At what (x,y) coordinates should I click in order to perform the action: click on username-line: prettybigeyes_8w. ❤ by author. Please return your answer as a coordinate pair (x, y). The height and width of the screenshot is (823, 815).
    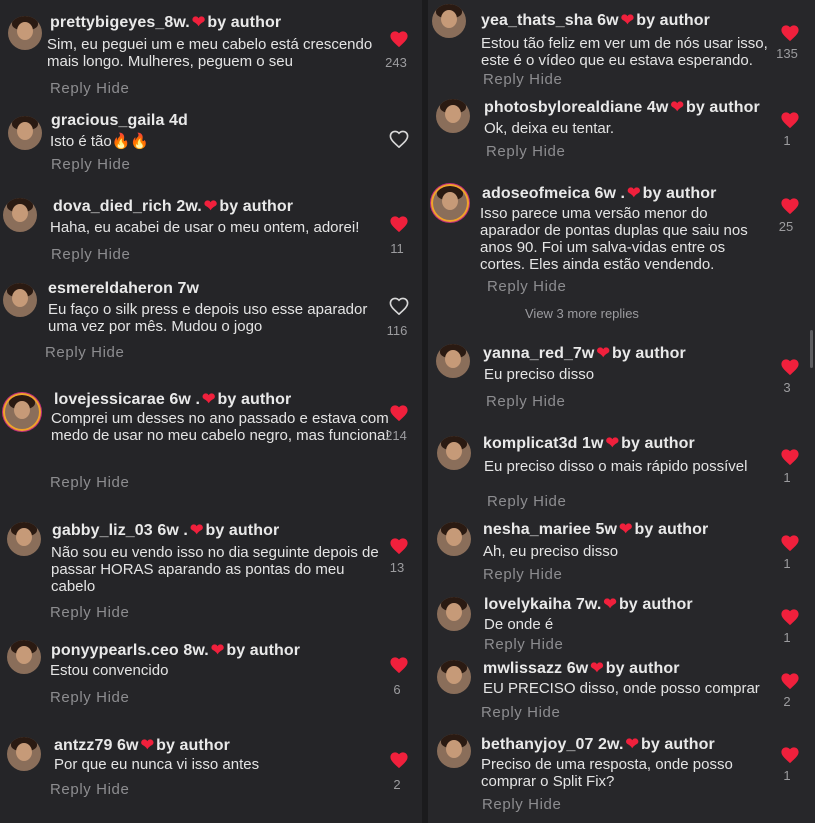
    Looking at the image, I should click on (165, 22).